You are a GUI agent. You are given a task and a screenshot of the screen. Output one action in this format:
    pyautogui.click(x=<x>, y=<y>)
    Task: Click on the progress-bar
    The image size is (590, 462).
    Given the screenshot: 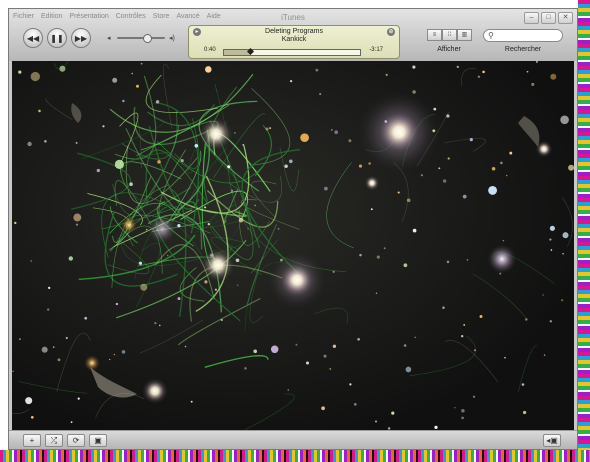 What is the action you would take?
    pyautogui.click(x=292, y=51)
    